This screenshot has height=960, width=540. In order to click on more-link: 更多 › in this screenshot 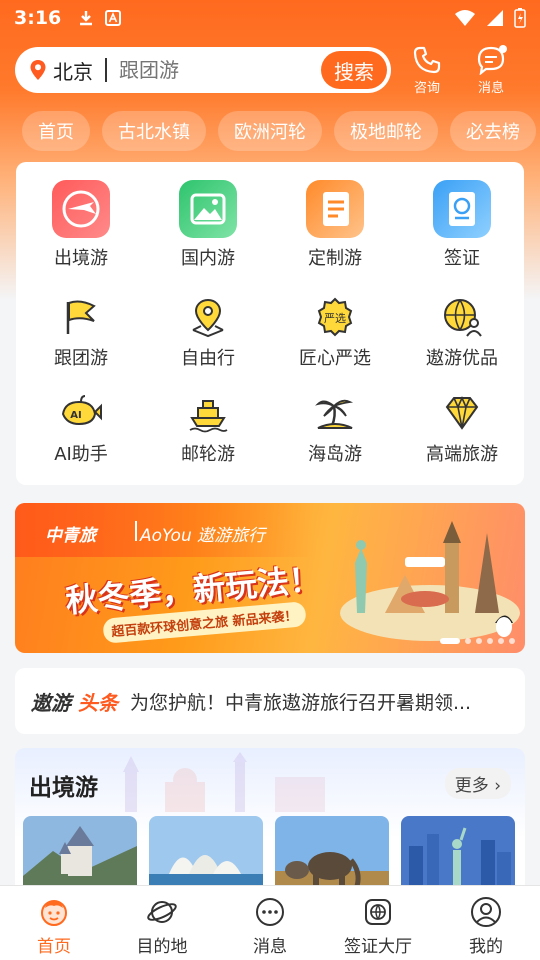, I will do `click(477, 783)`.